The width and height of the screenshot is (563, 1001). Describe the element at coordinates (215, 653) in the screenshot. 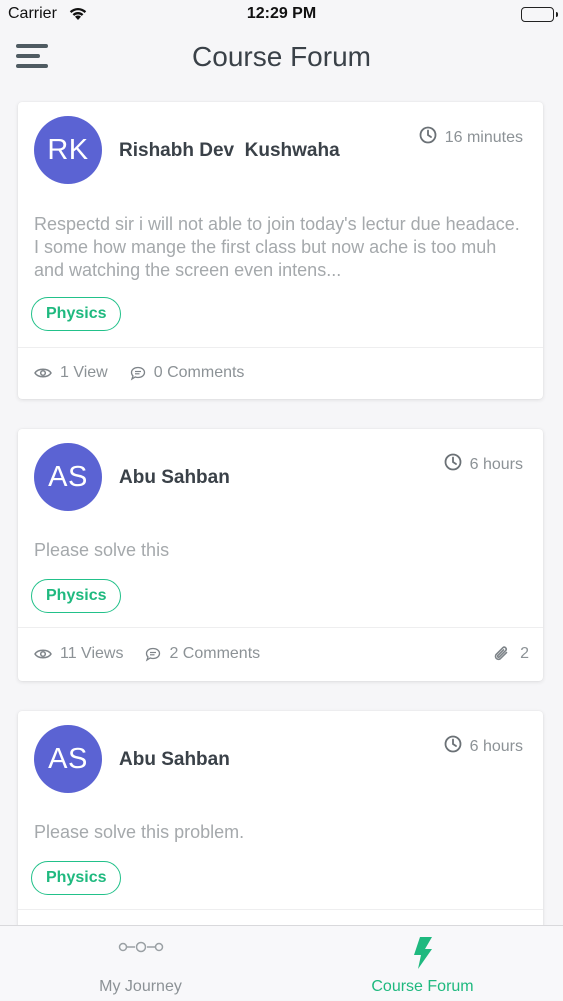

I see `comments-label: 2 Comments` at that location.